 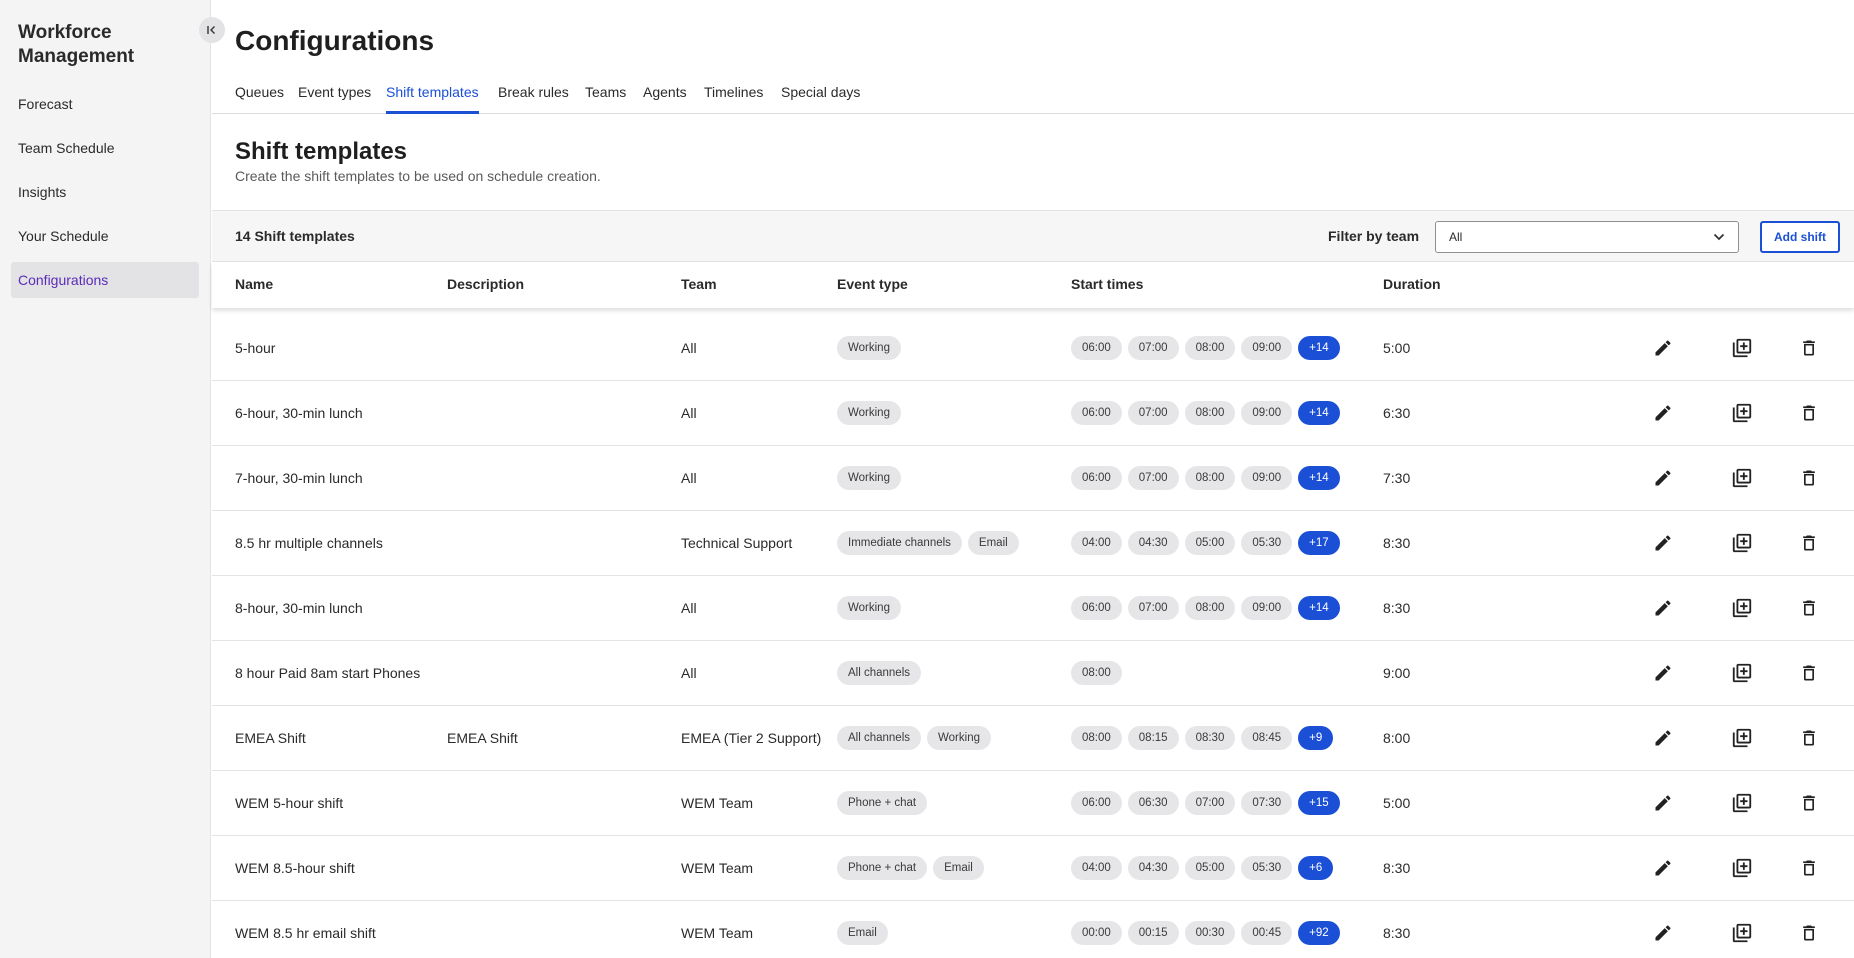 What do you see at coordinates (1800, 237) in the screenshot?
I see `add-shift-button: Add shift` at bounding box center [1800, 237].